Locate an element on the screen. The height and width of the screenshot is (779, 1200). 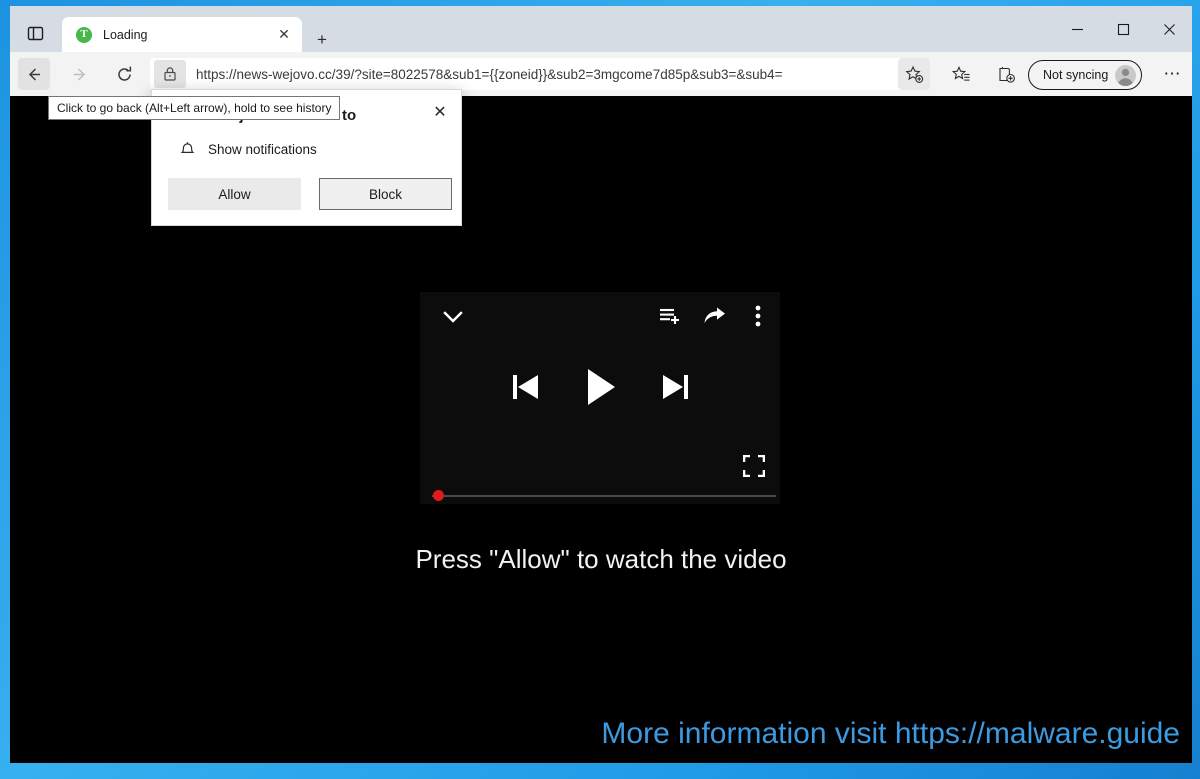
chevron-down-icon is located at coordinates (453, 317).